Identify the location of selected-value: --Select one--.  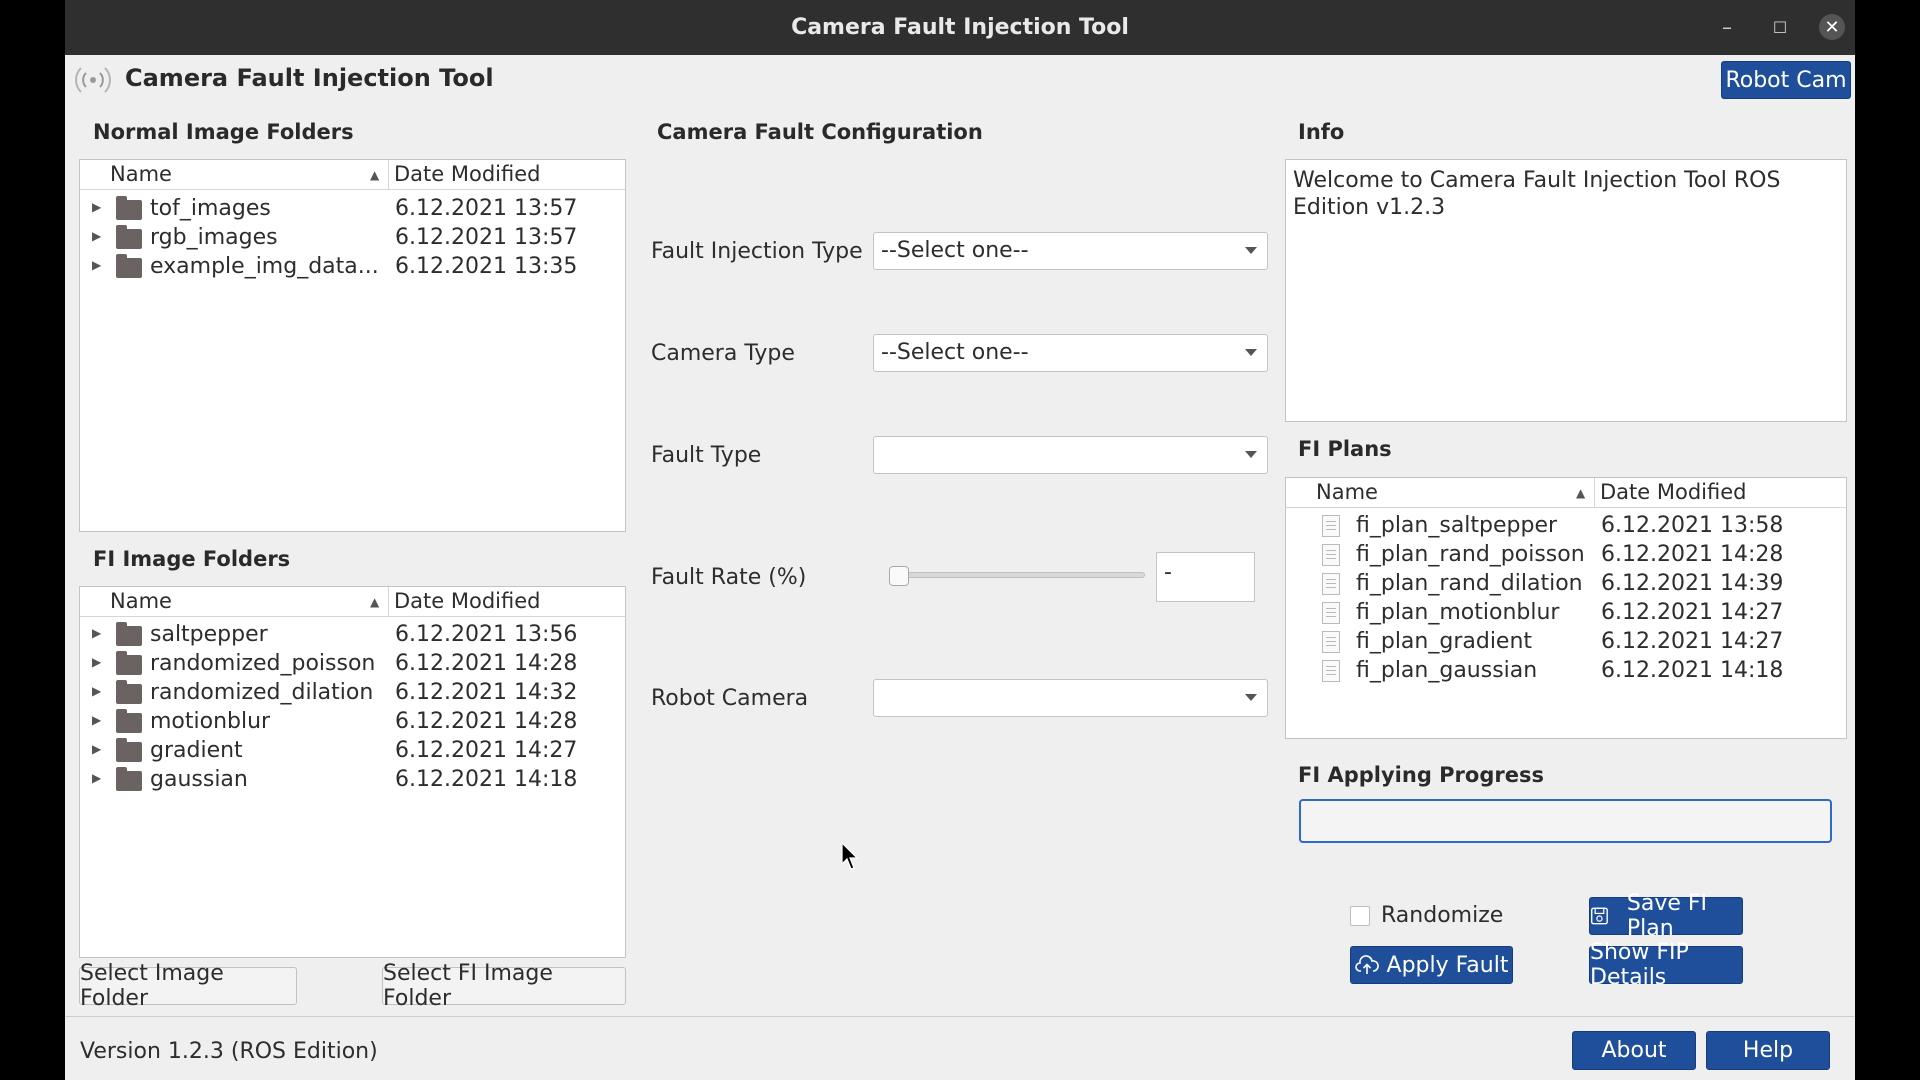
(955, 352).